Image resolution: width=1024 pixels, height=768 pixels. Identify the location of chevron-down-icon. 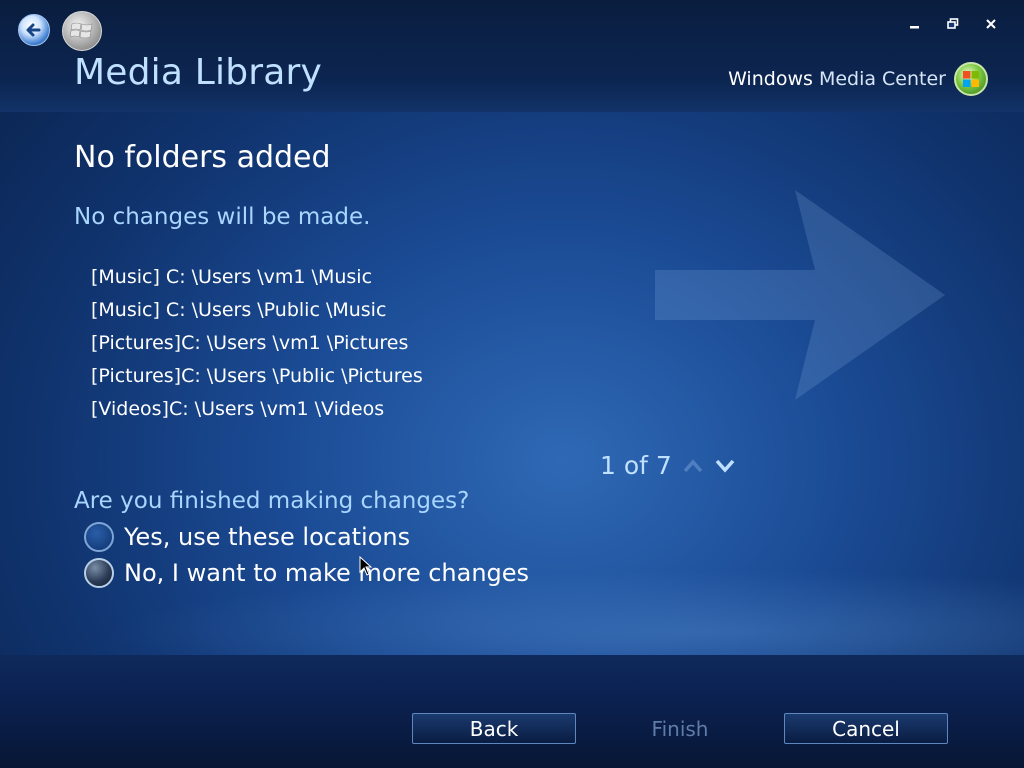
(725, 466).